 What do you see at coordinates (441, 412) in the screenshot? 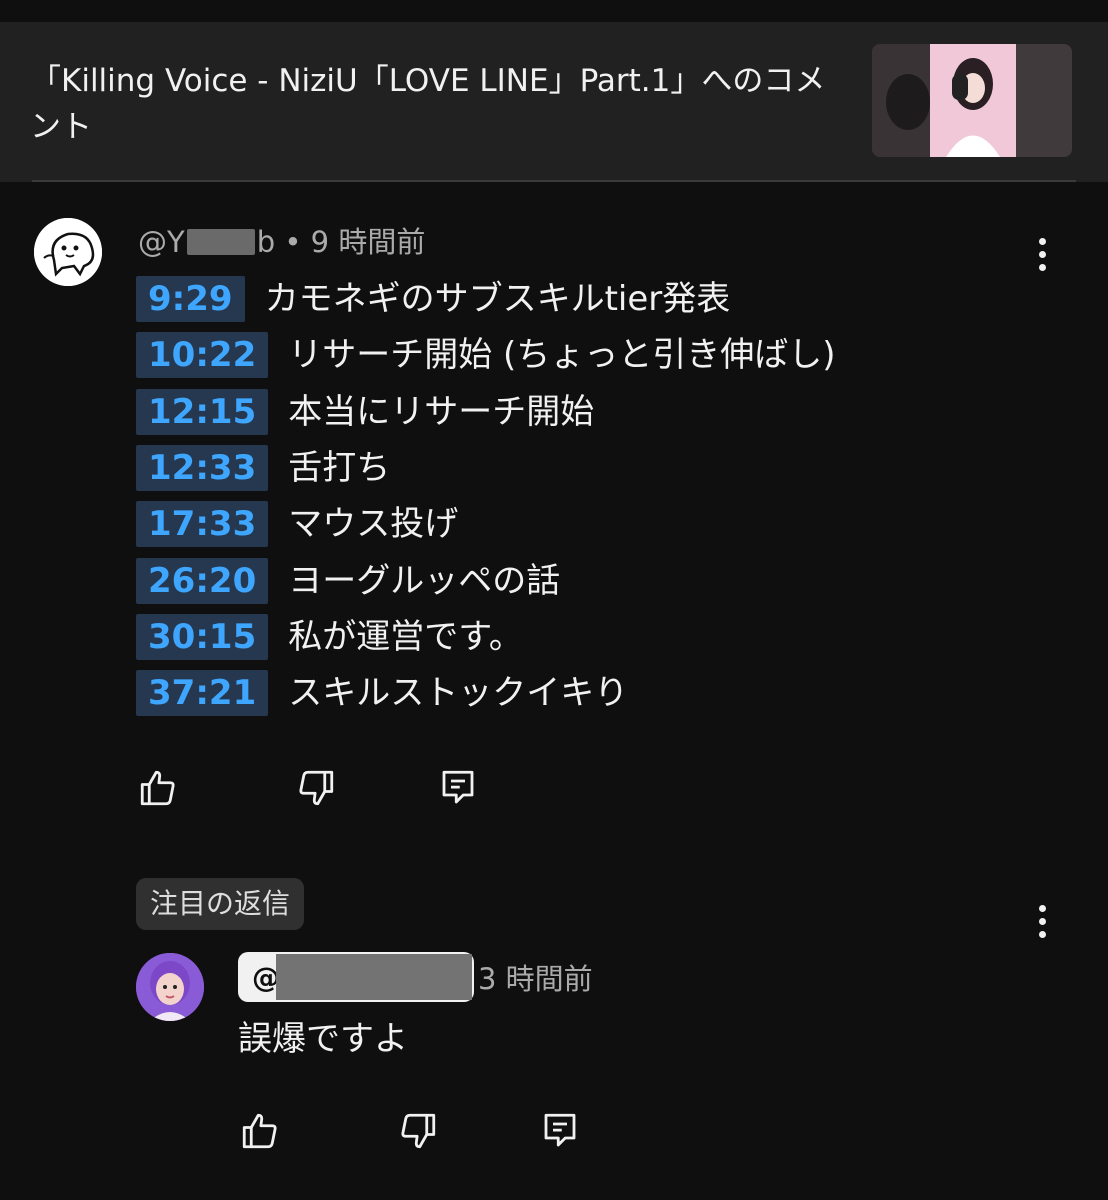
I see `timestamp-label: 本当にリサーチ開始` at bounding box center [441, 412].